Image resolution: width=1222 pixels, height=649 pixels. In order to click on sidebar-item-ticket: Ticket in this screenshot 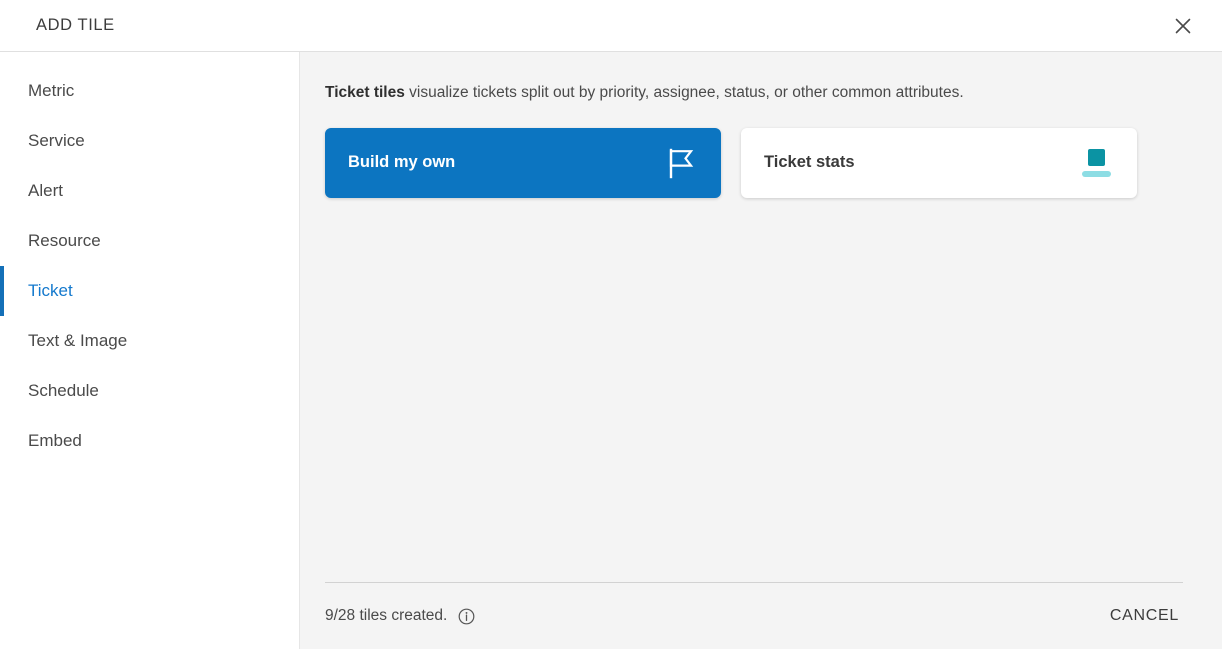, I will do `click(149, 291)`.